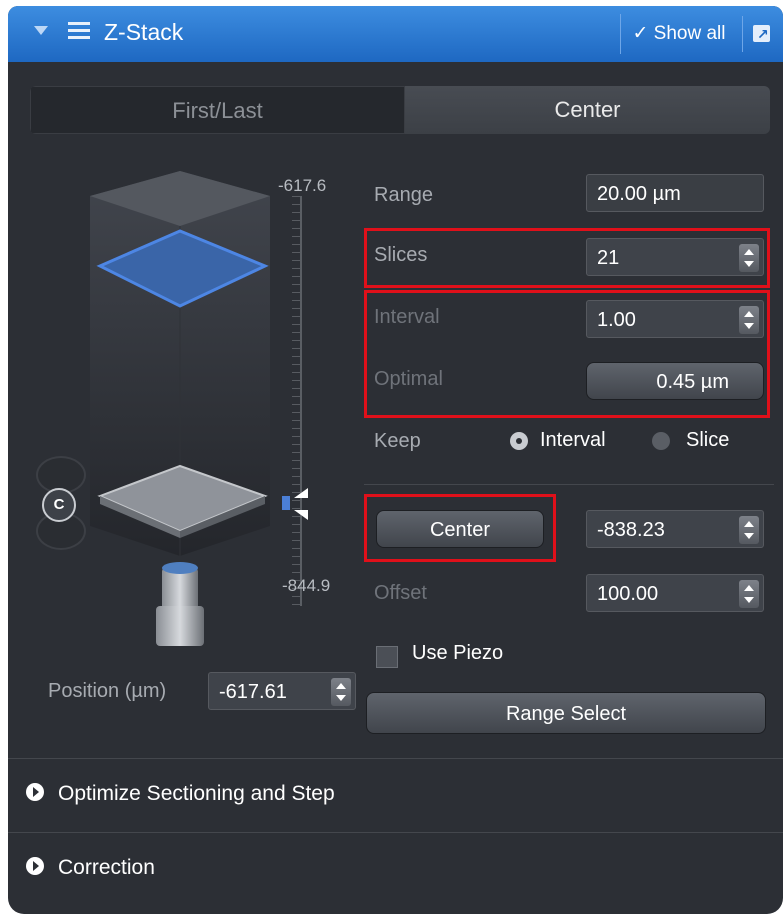 This screenshot has height=918, width=783. What do you see at coordinates (403, 195) in the screenshot?
I see `range-label: Range` at bounding box center [403, 195].